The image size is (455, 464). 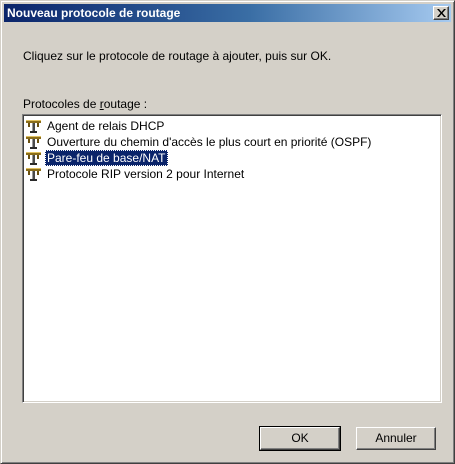 I want to click on list-label-suffix: outage :, so click(x=125, y=104).